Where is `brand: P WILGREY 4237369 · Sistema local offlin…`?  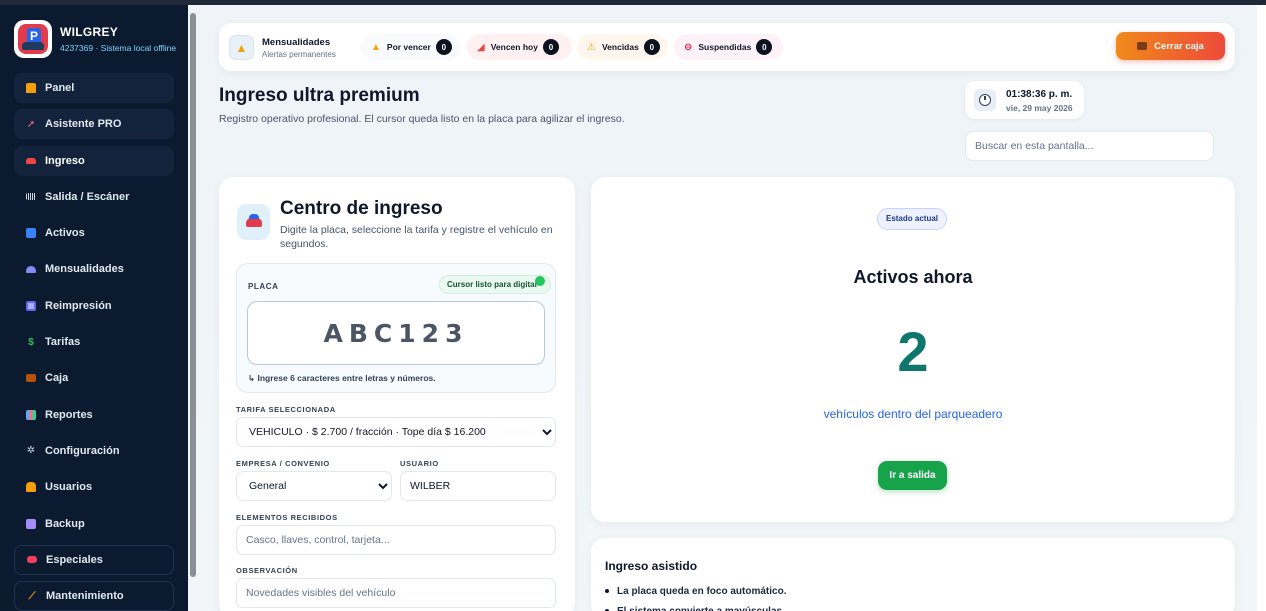
brand: P WILGREY 4237369 · Sistema local offlin… is located at coordinates (95, 39).